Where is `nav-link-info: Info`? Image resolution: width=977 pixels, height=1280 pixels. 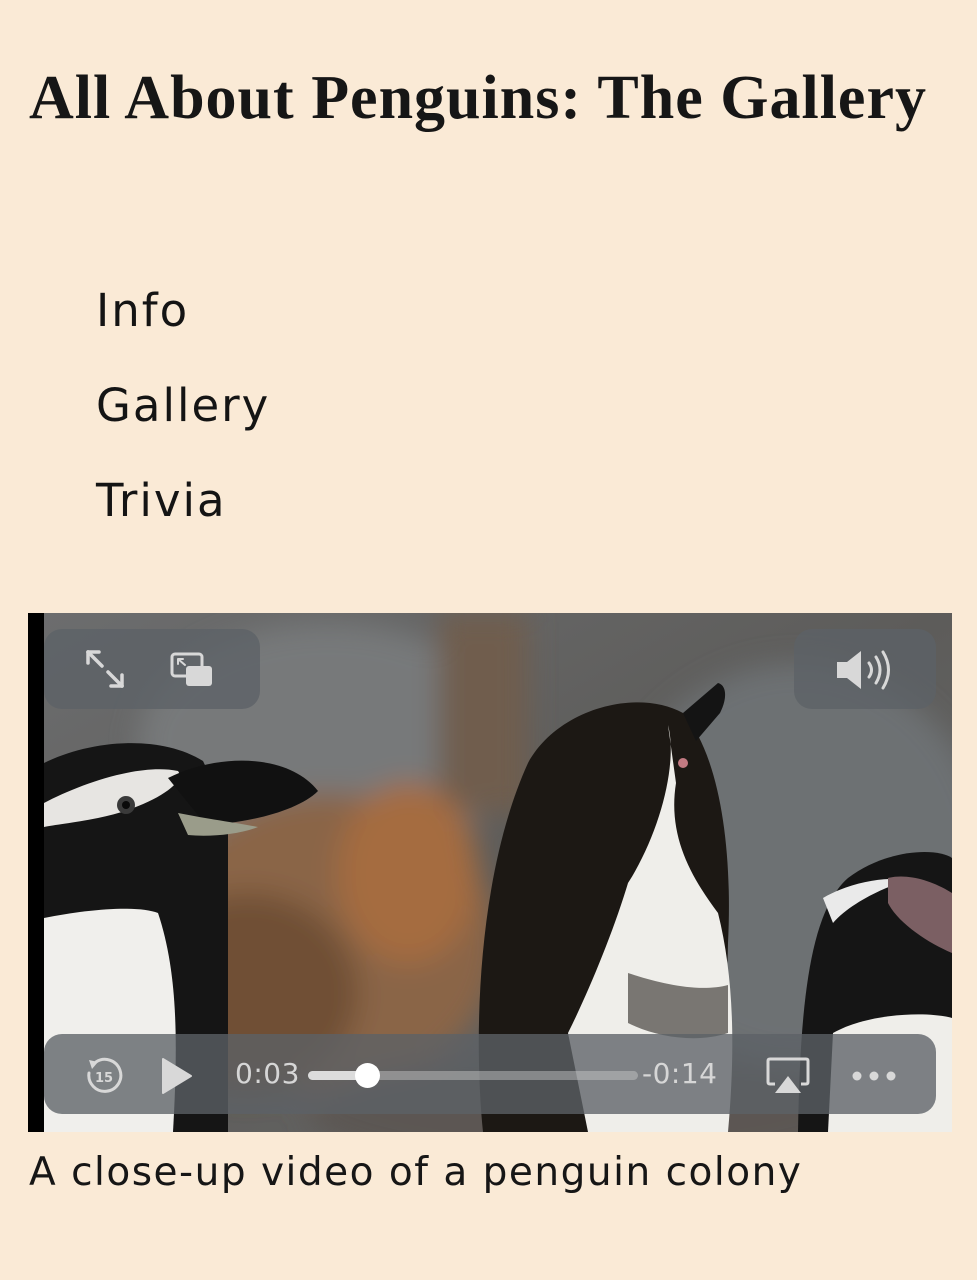
nav-link-info: Info is located at coordinates (142, 310).